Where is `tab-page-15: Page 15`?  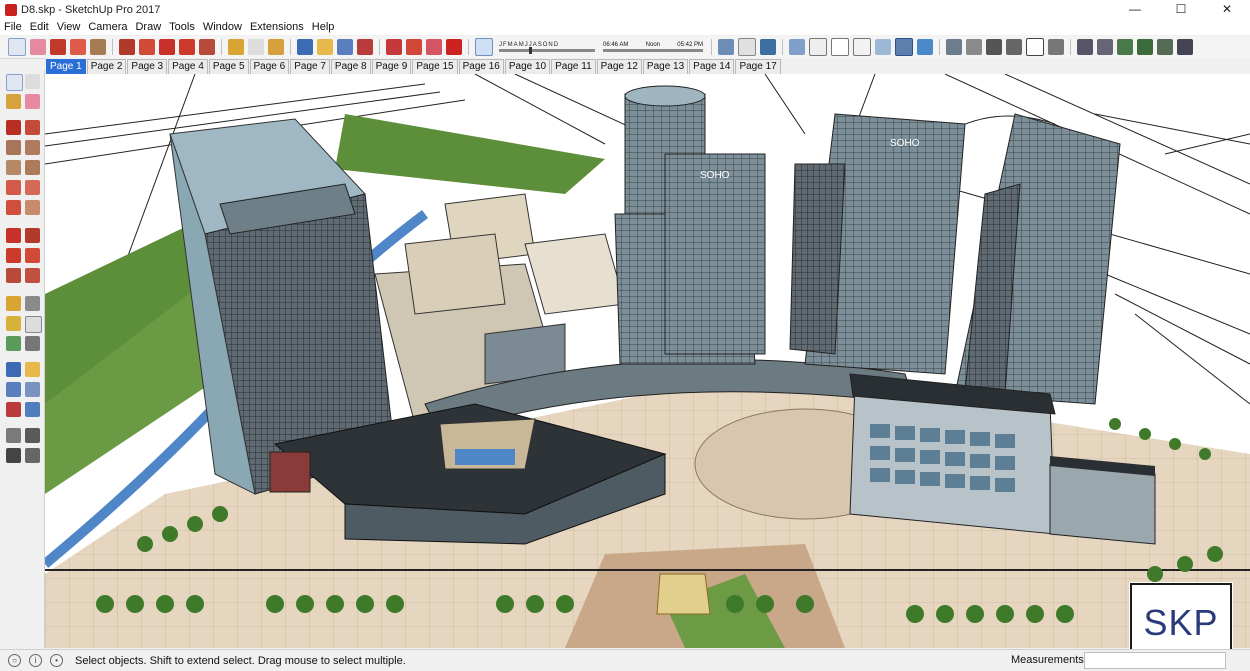
tab-page-15: Page 15 is located at coordinates (435, 66).